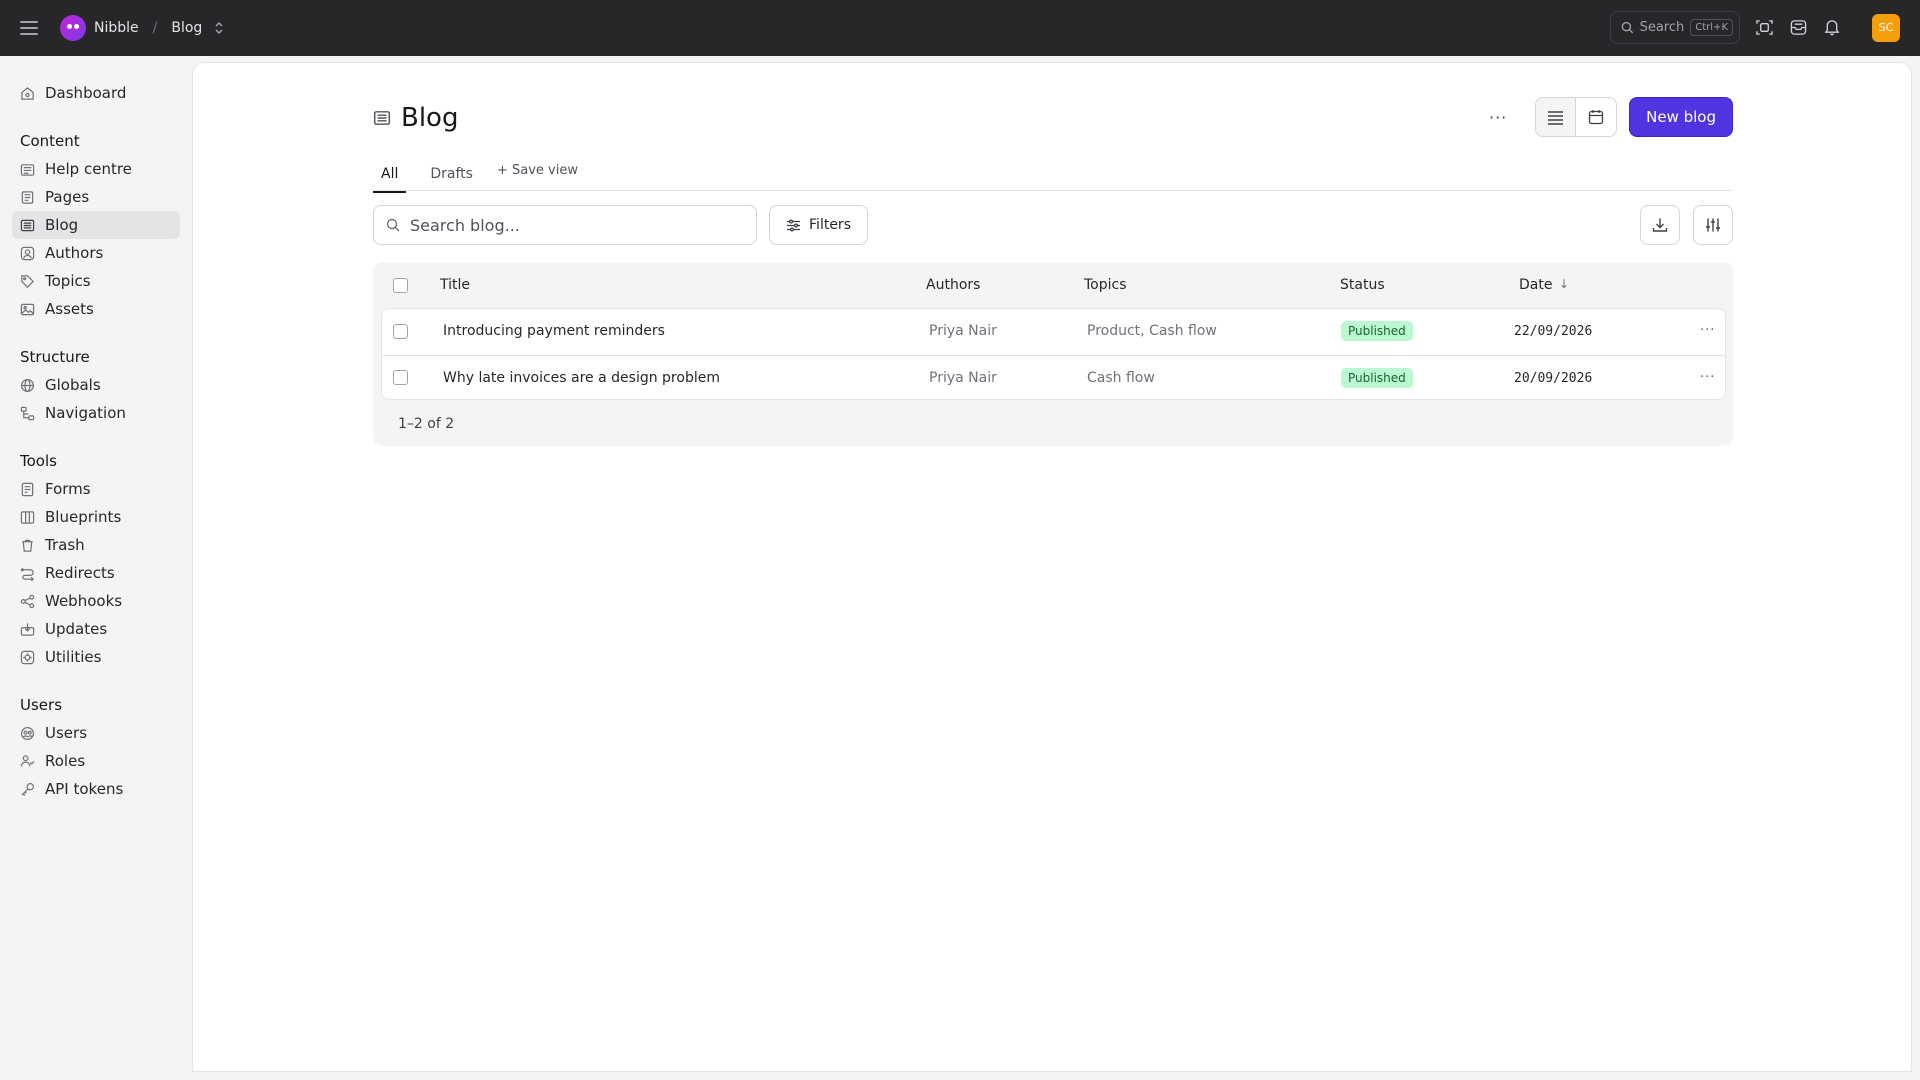  What do you see at coordinates (41, 705) in the screenshot?
I see `section-title-users: Users` at bounding box center [41, 705].